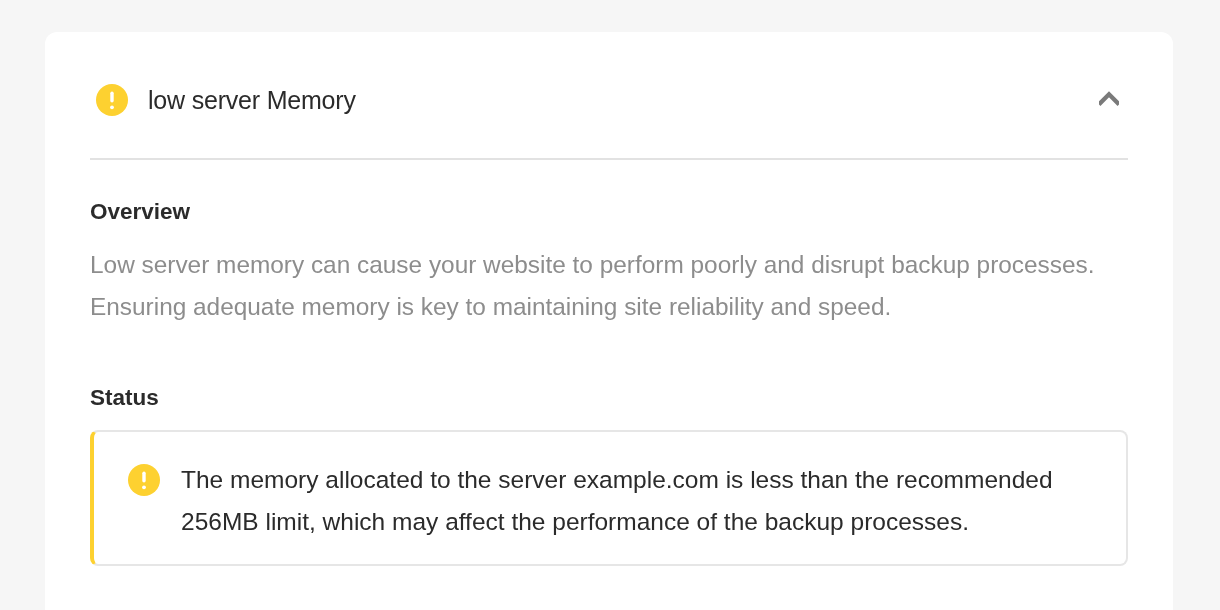 The width and height of the screenshot is (1220, 610). I want to click on overview-text: Low server memory can cause your website to perform poorly and disrupt backup processes. Ensuring adequate memory is key to maintaining site reliability and speed., so click(593, 286).